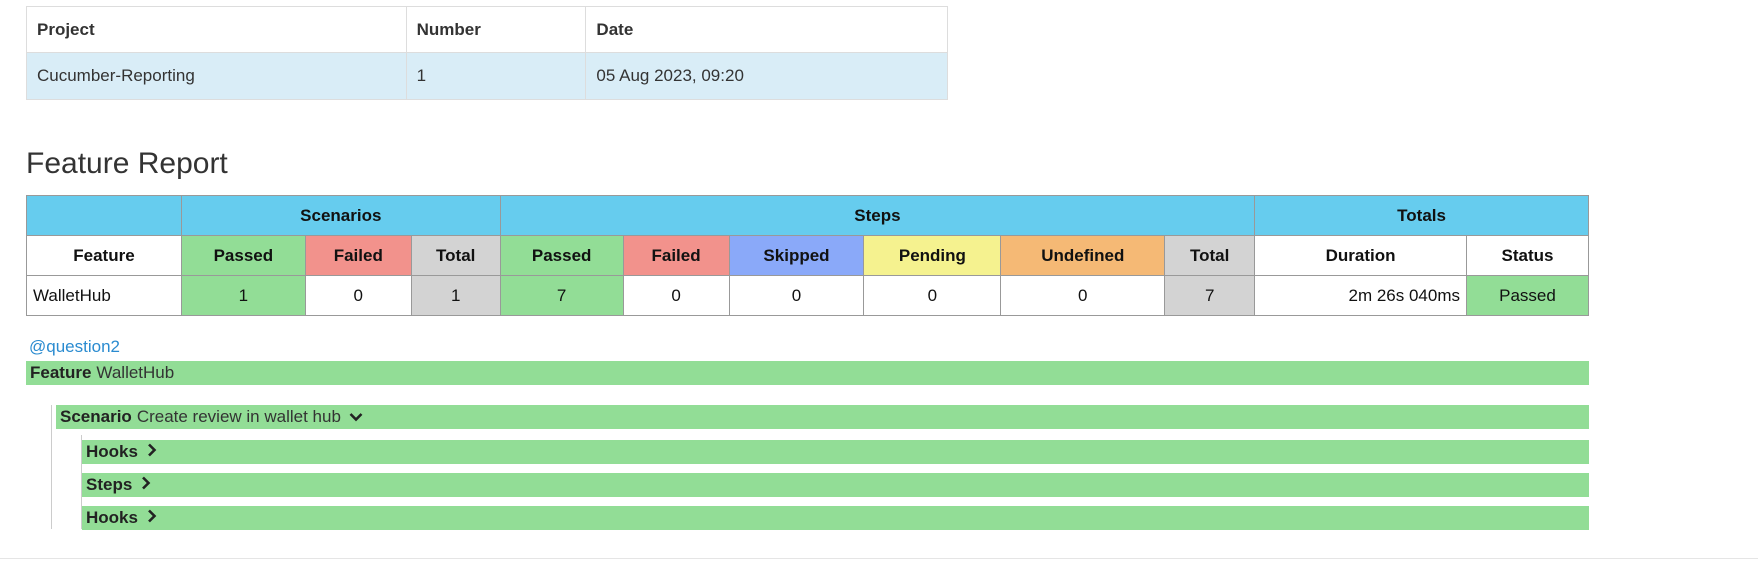  Describe the element at coordinates (104, 215) in the screenshot. I see `group-header-blank` at that location.